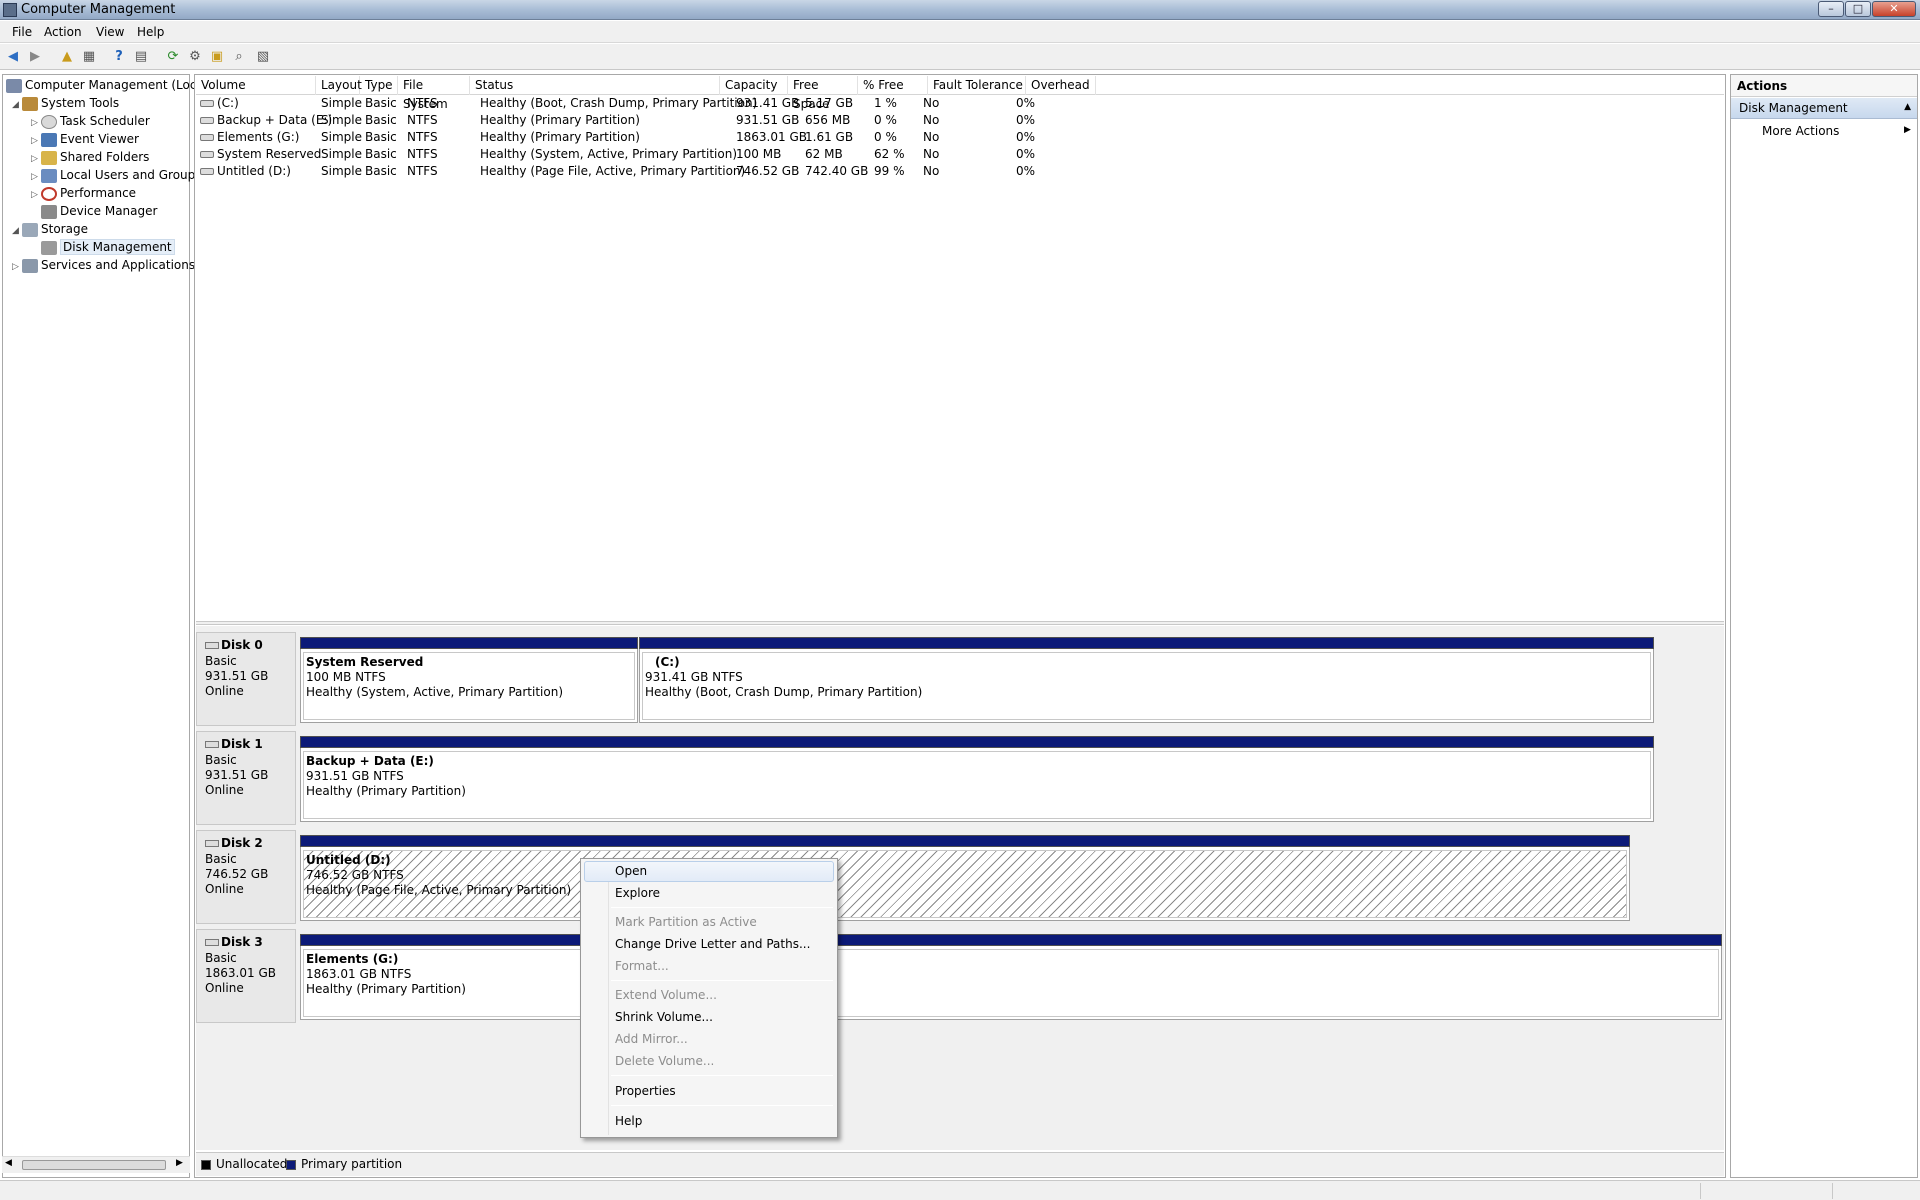 Image resolution: width=1920 pixels, height=1200 pixels. Describe the element at coordinates (150, 32) in the screenshot. I see `menu-help: Help` at that location.